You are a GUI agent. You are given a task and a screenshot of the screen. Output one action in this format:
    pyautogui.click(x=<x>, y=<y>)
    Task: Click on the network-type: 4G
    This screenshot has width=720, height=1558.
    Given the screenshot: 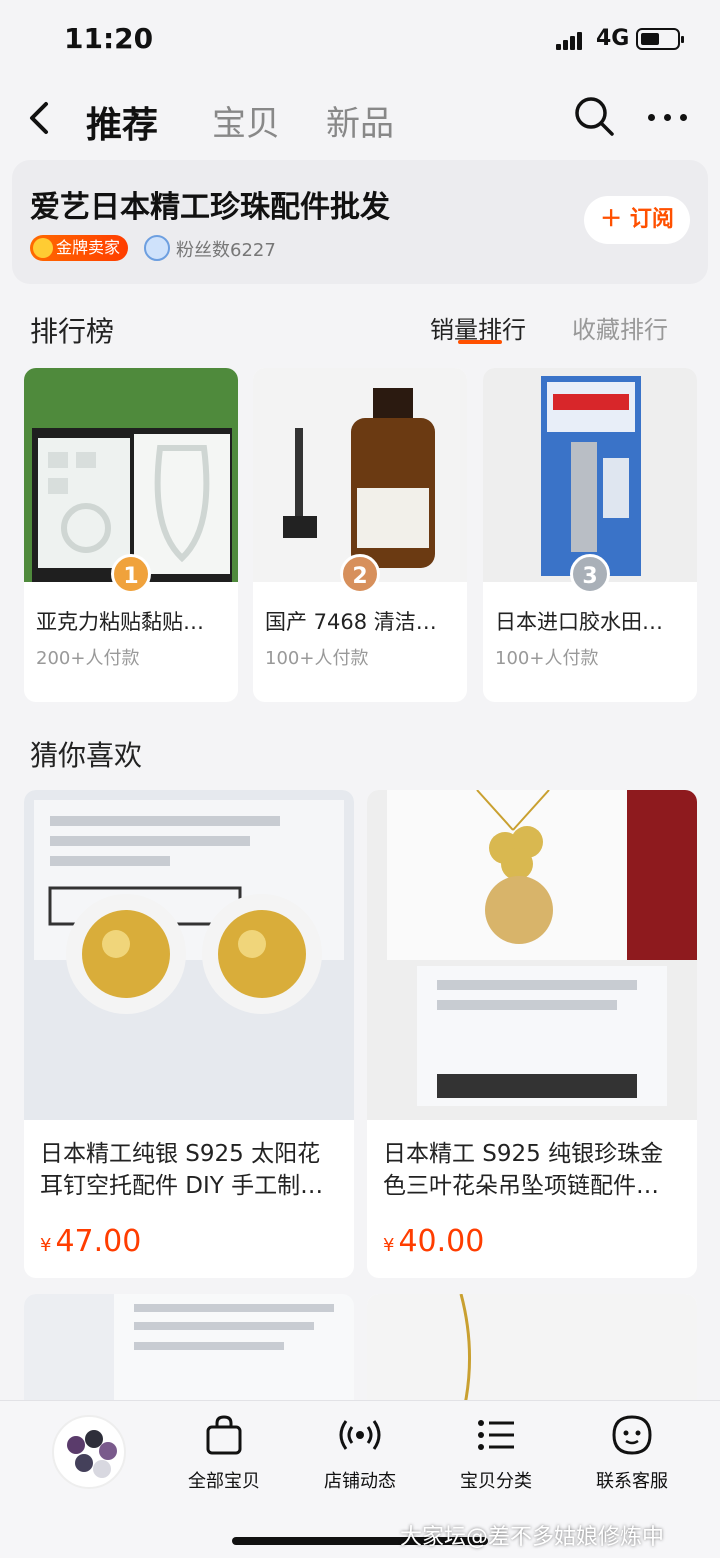 What is the action you would take?
    pyautogui.click(x=613, y=38)
    